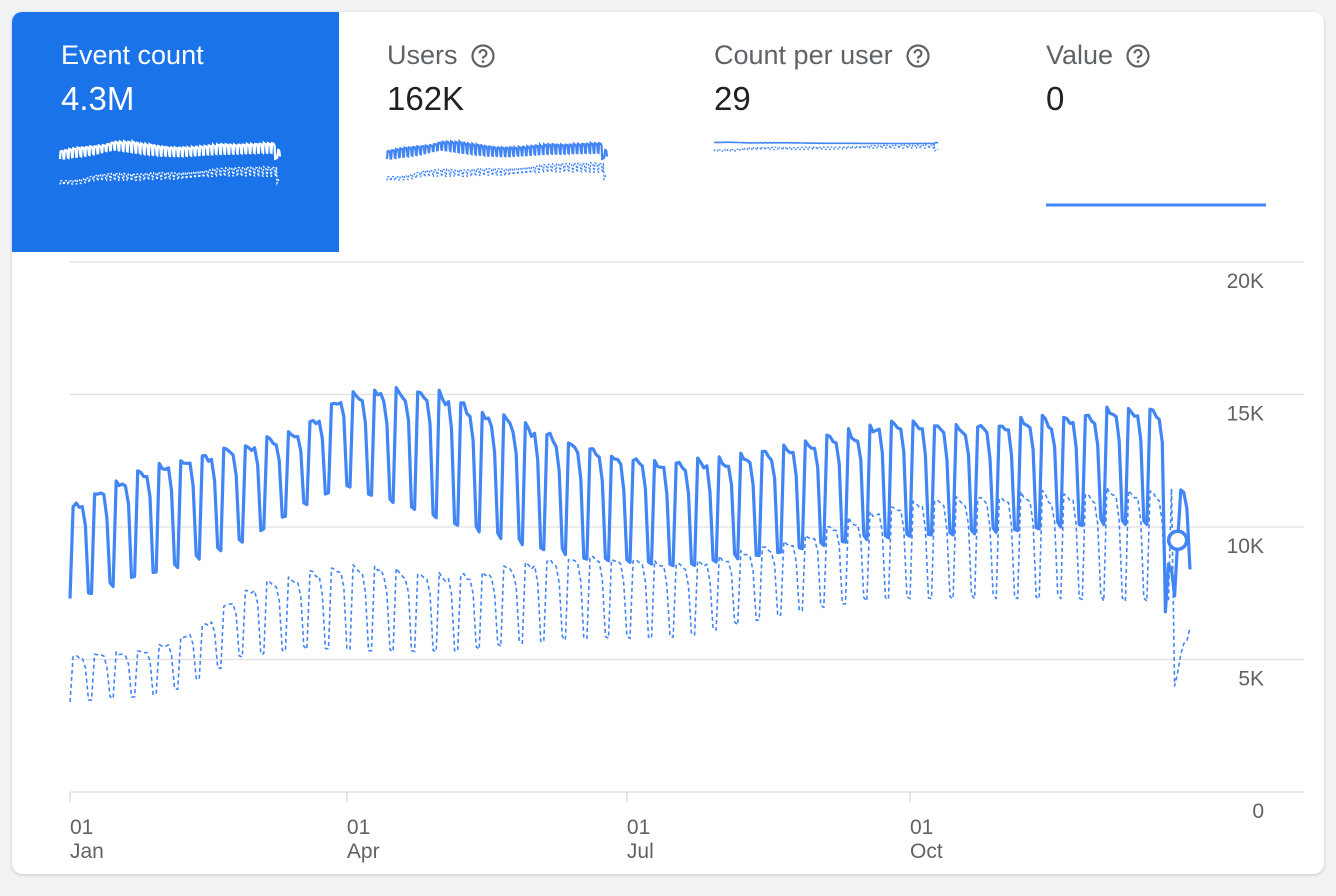 Image resolution: width=1336 pixels, height=896 pixels. I want to click on x-tick-month: Oct, so click(926, 851).